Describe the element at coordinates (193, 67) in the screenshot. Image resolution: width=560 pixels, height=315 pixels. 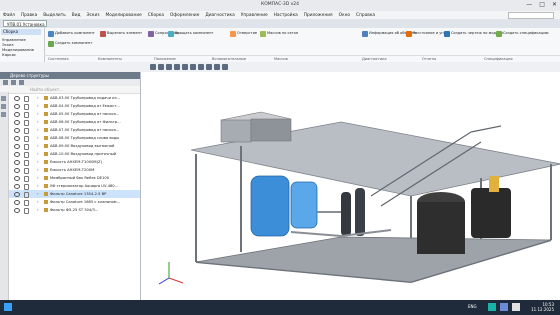
I see `display-mode-icon` at that location.